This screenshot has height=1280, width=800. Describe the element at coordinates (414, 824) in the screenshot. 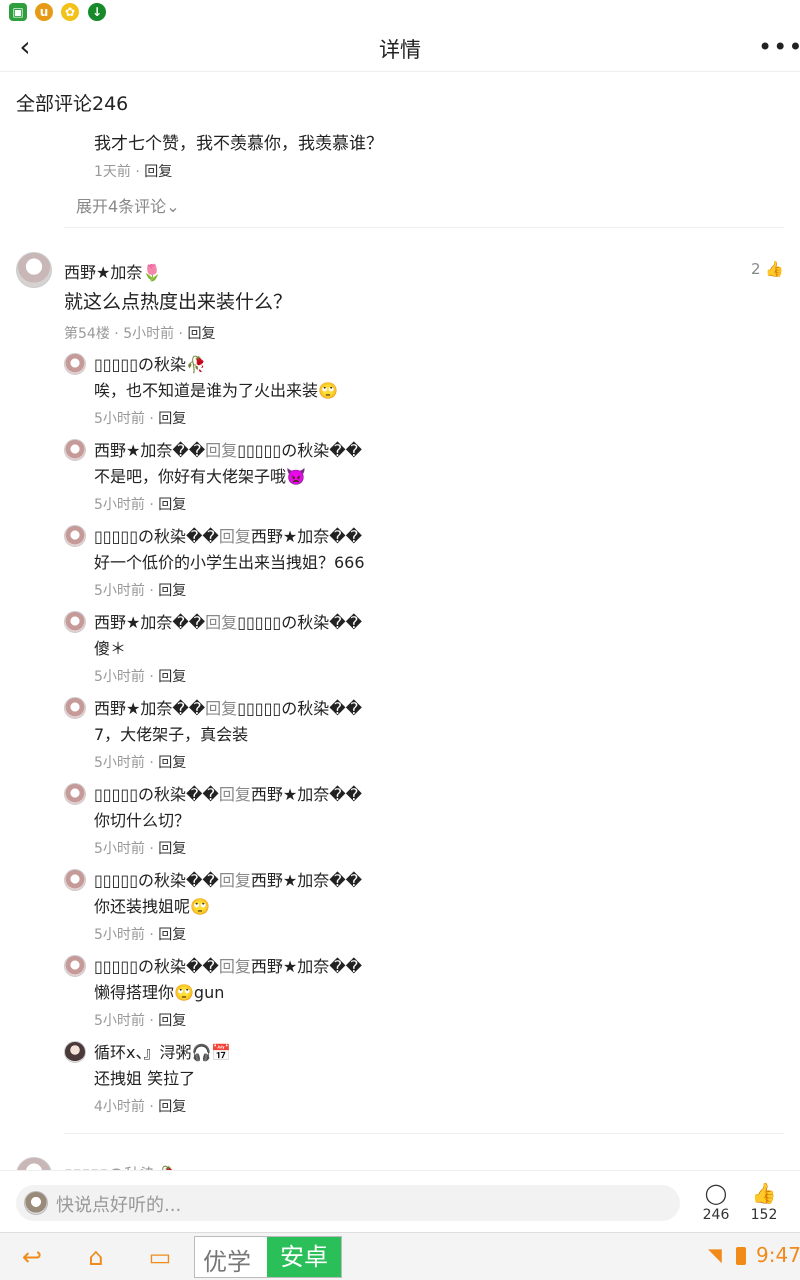

I see `reply-item: ▯▯▯▯▯の秋染��回复西野★加奈�� 你切什么切？ 5小时前 · 回复` at that location.